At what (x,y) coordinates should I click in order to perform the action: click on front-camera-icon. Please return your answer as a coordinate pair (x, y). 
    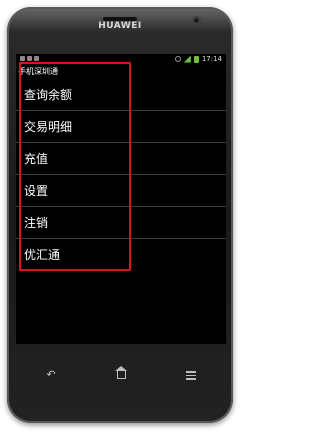
    Looking at the image, I should click on (196, 20).